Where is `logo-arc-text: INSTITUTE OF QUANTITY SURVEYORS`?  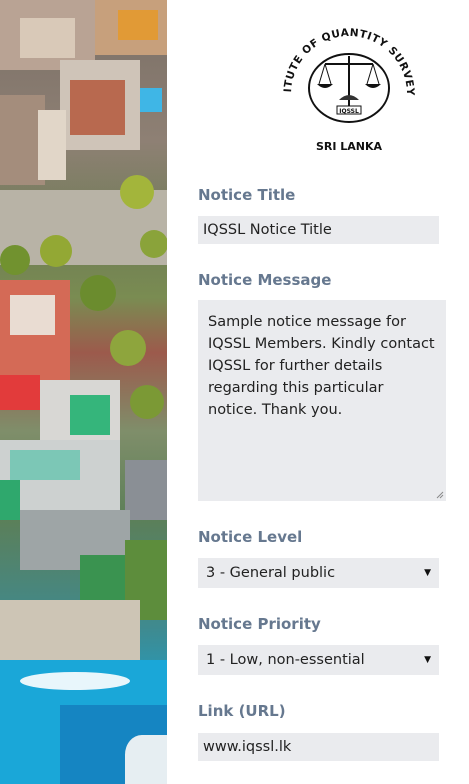
logo-arc-text: INSTITUTE OF QUANTITY SURVEYORS is located at coordinates (346, 55).